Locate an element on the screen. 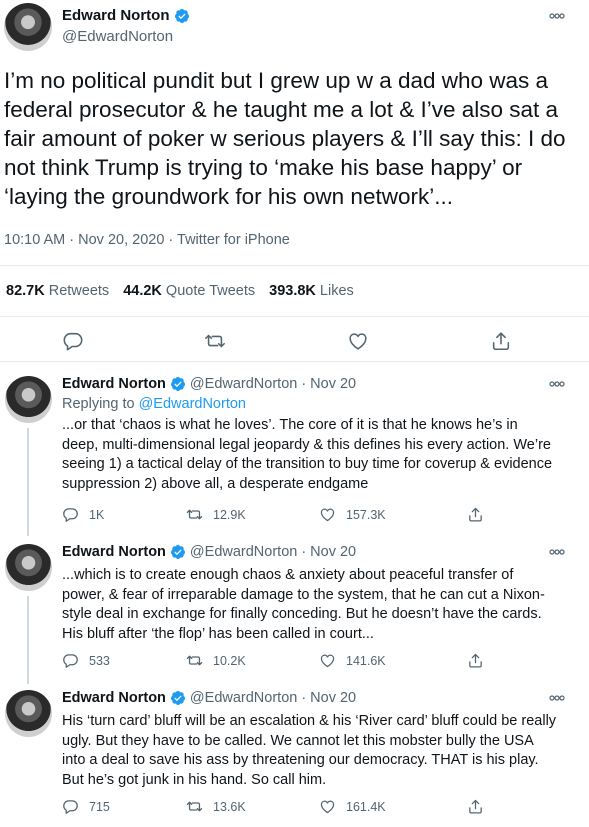 The width and height of the screenshot is (589, 827). tweet-actions: 533 10.2K 141.6K is located at coordinates (292, 661).